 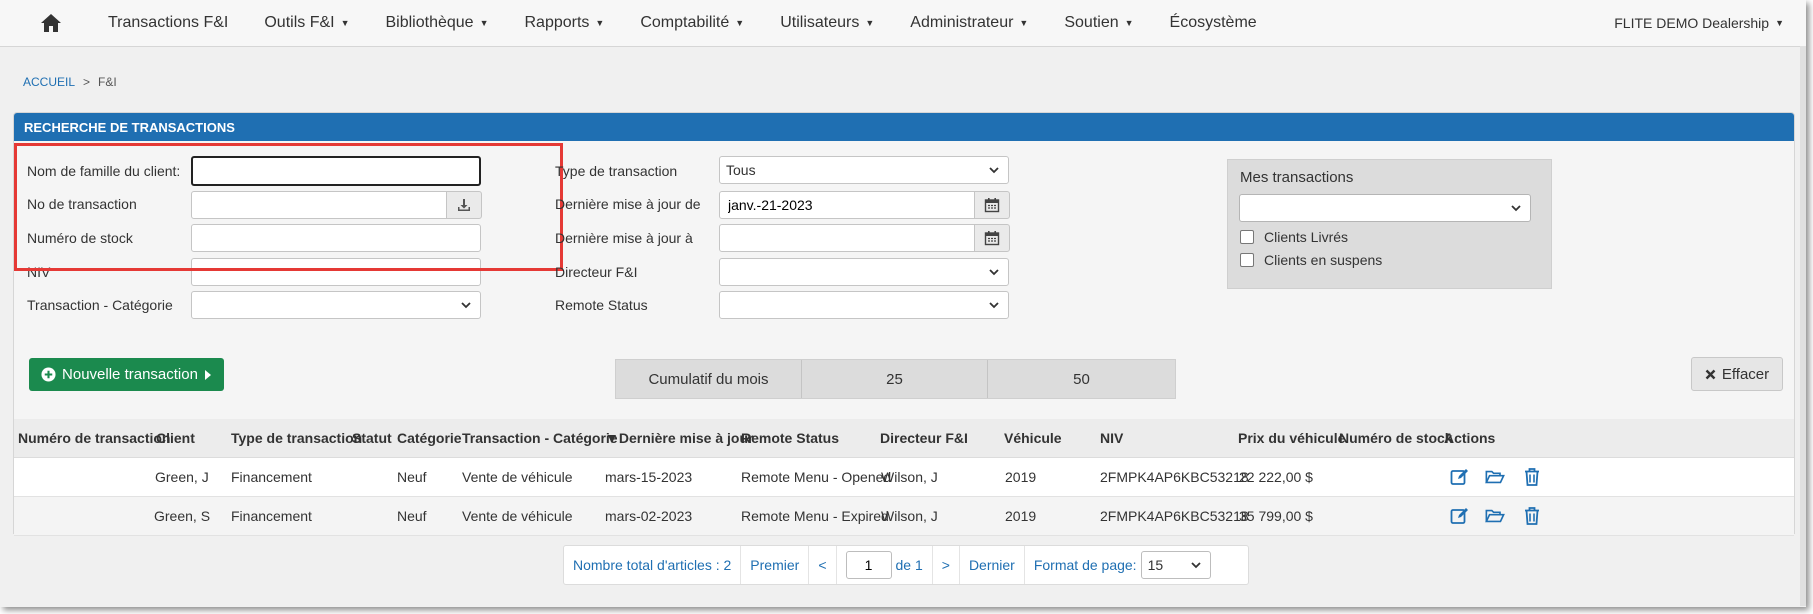 What do you see at coordinates (565, 23) in the screenshot?
I see `nav-rapports: Rapports ▼` at bounding box center [565, 23].